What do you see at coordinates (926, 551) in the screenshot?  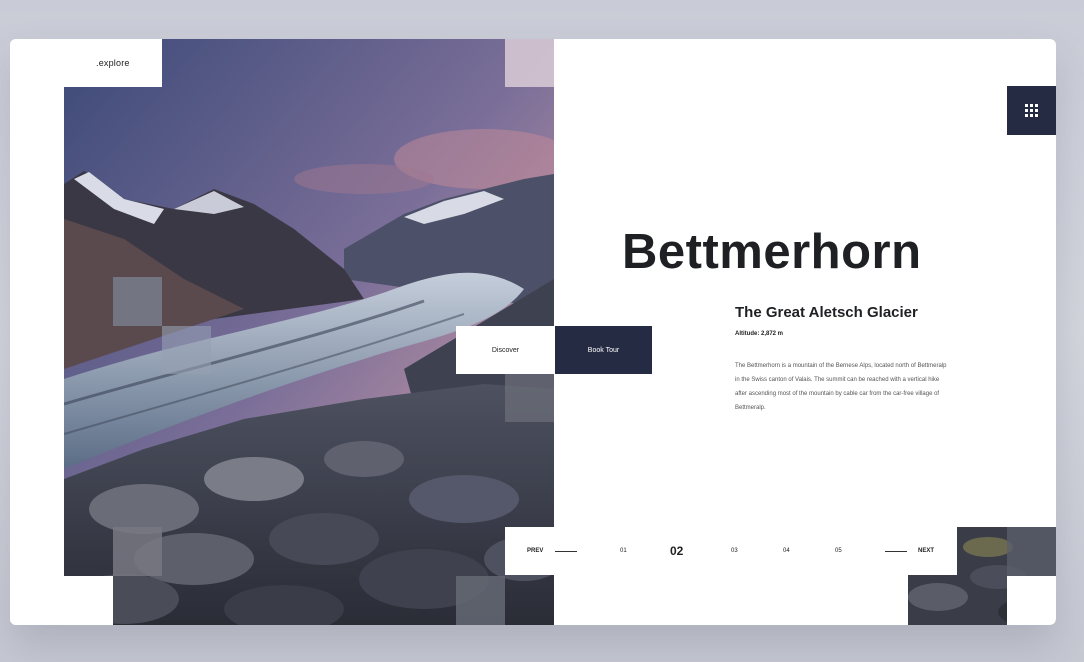 I see `next-button: NEXT` at bounding box center [926, 551].